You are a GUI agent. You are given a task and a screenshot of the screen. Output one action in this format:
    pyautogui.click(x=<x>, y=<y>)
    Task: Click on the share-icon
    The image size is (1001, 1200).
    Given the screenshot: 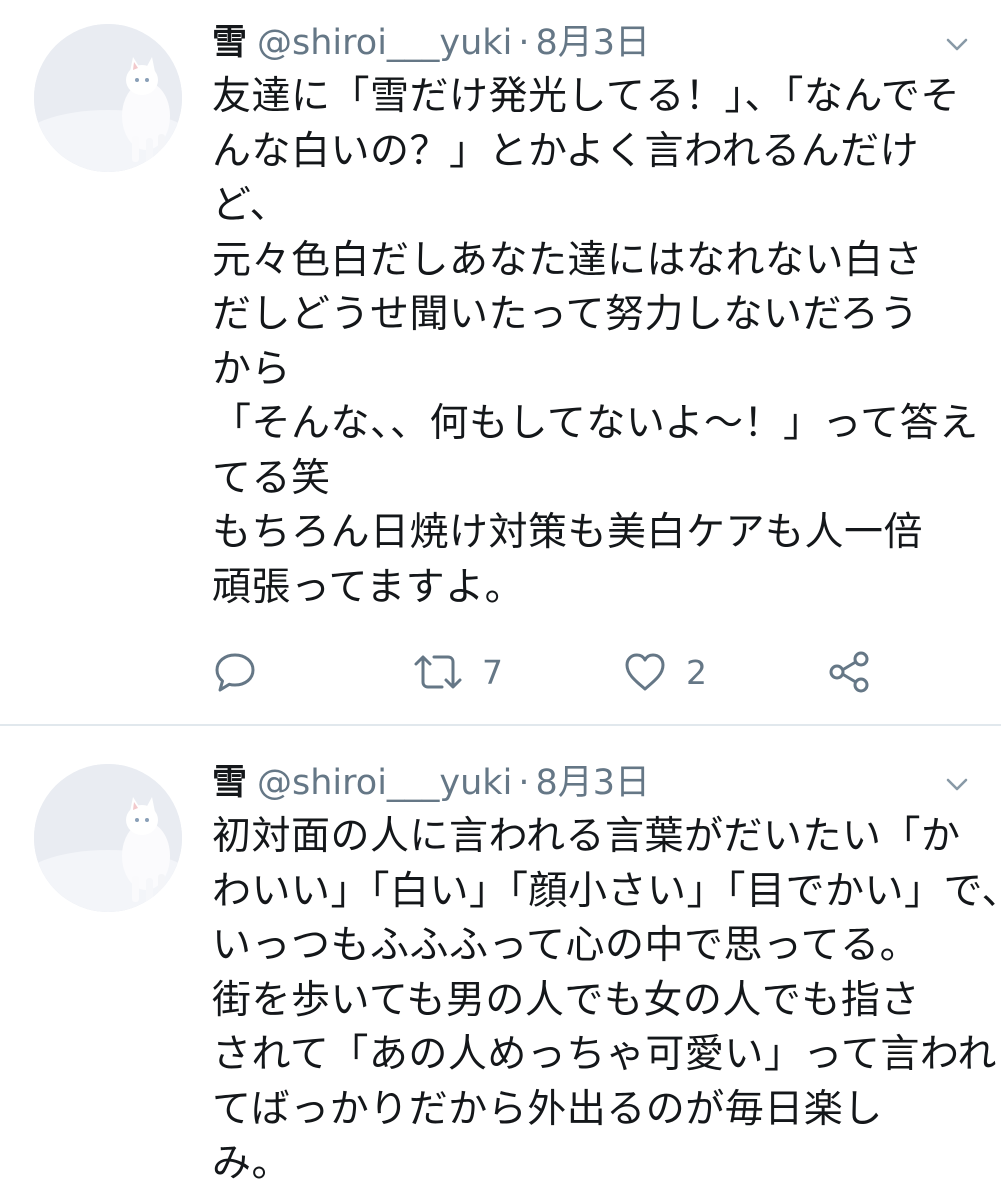 What is the action you would take?
    pyautogui.click(x=849, y=672)
    